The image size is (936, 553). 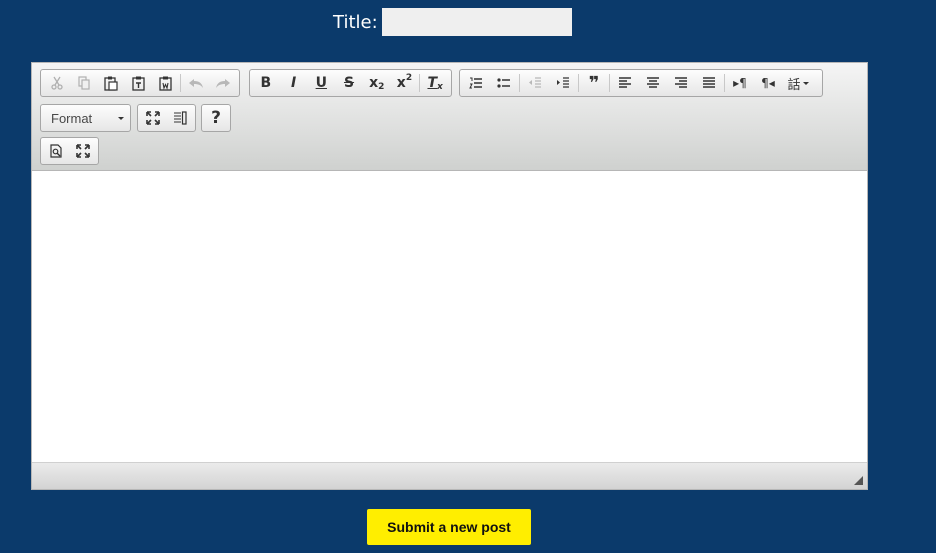 What do you see at coordinates (681, 83) in the screenshot?
I see `align-right-icon` at bounding box center [681, 83].